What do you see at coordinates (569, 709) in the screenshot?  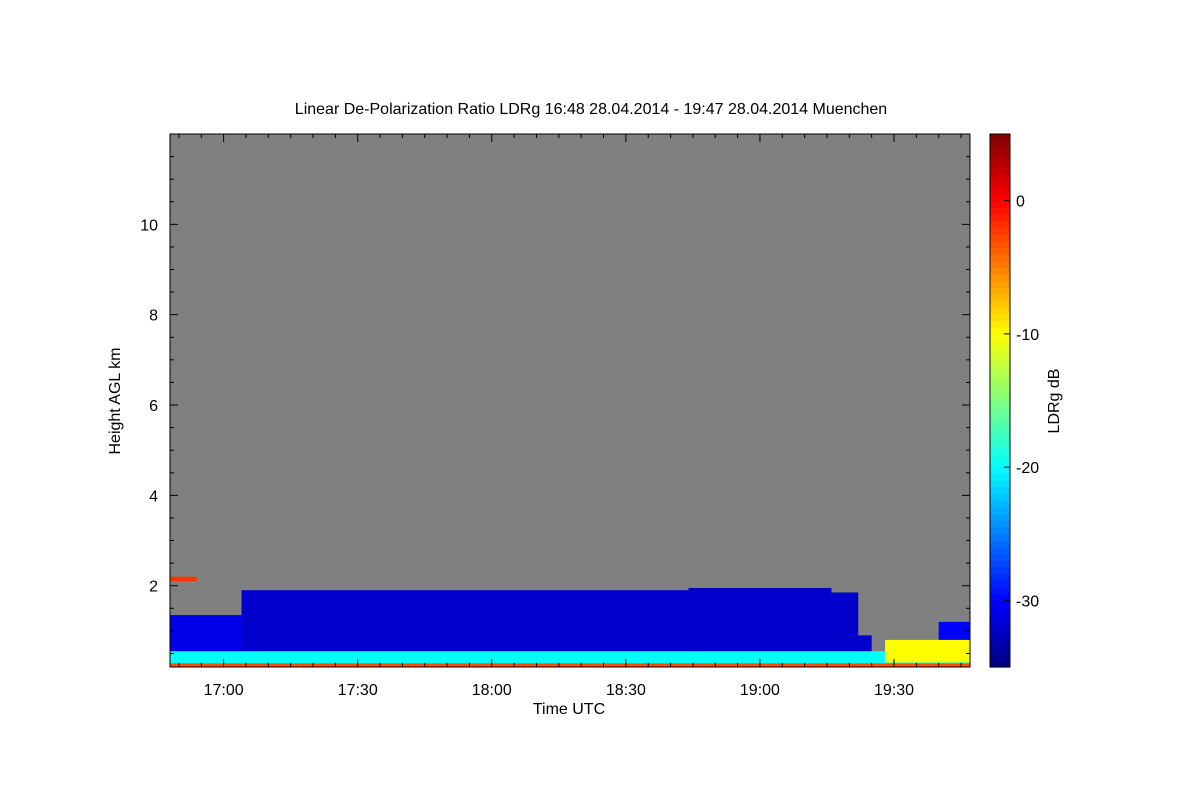 I see `x-axis-label: Time UTC` at bounding box center [569, 709].